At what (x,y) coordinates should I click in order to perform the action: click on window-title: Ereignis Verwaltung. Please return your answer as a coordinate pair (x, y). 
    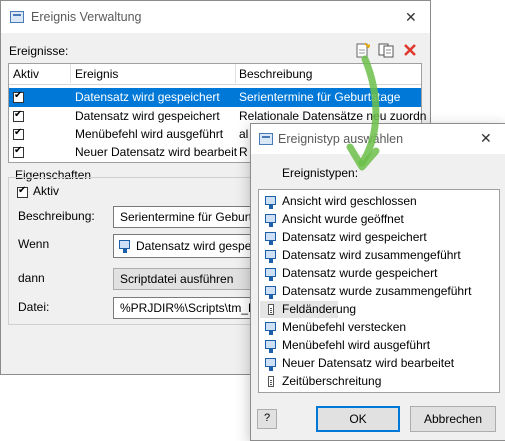
    Looking at the image, I should click on (86, 17).